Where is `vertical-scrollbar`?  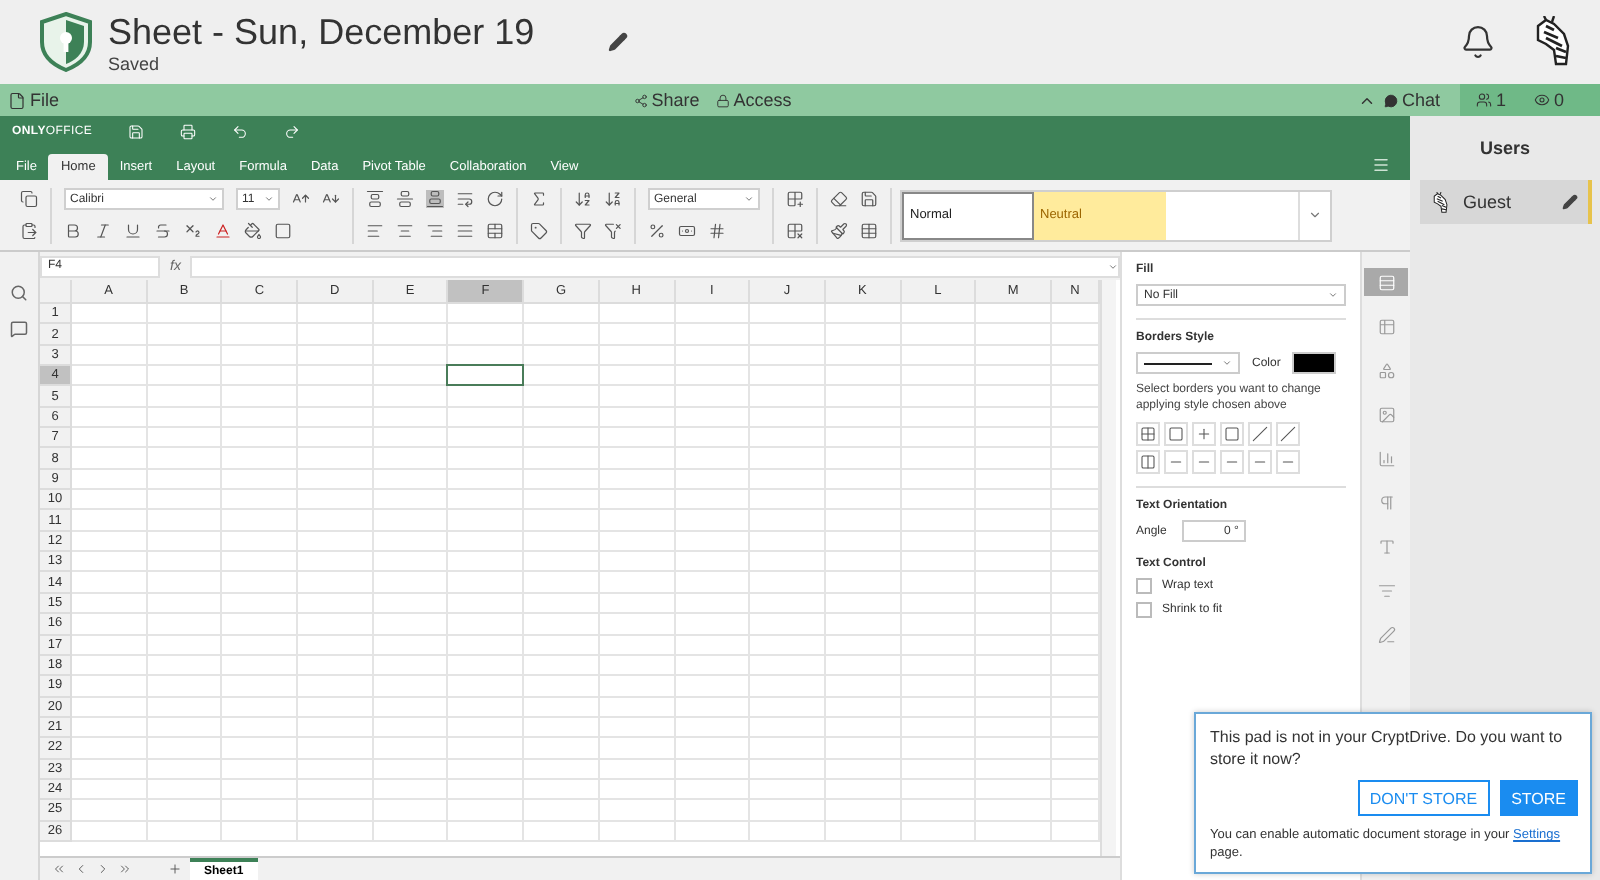 vertical-scrollbar is located at coordinates (1108, 568).